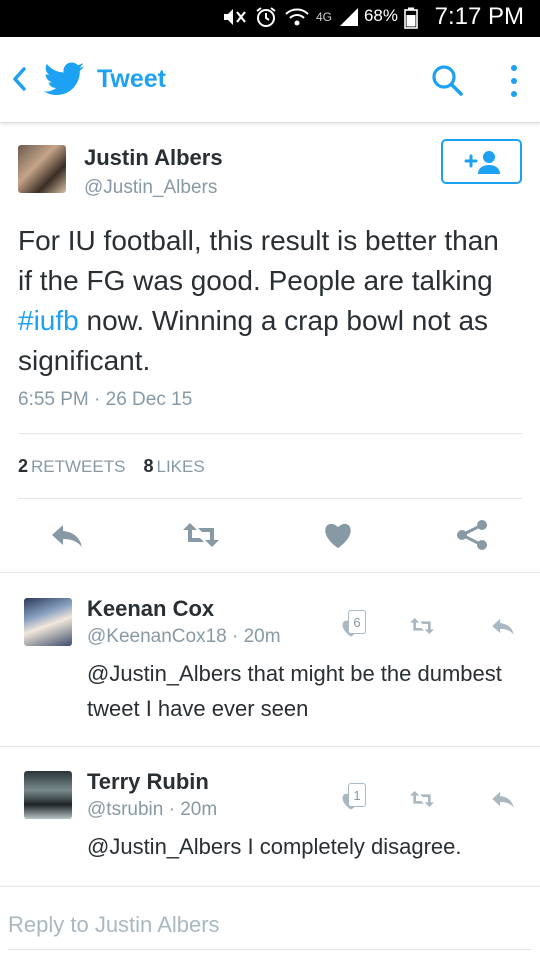 This screenshot has height=960, width=540. I want to click on reply-actions: 6, so click(430, 623).